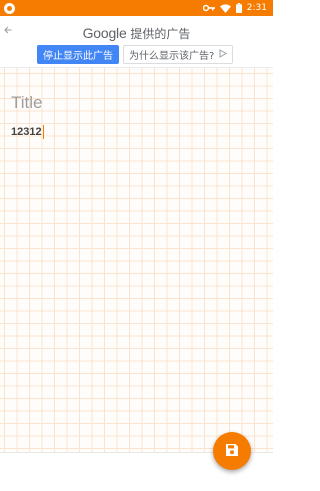 This screenshot has width=320, height=491. Describe the element at coordinates (43, 132) in the screenshot. I see `text-cursor` at that location.